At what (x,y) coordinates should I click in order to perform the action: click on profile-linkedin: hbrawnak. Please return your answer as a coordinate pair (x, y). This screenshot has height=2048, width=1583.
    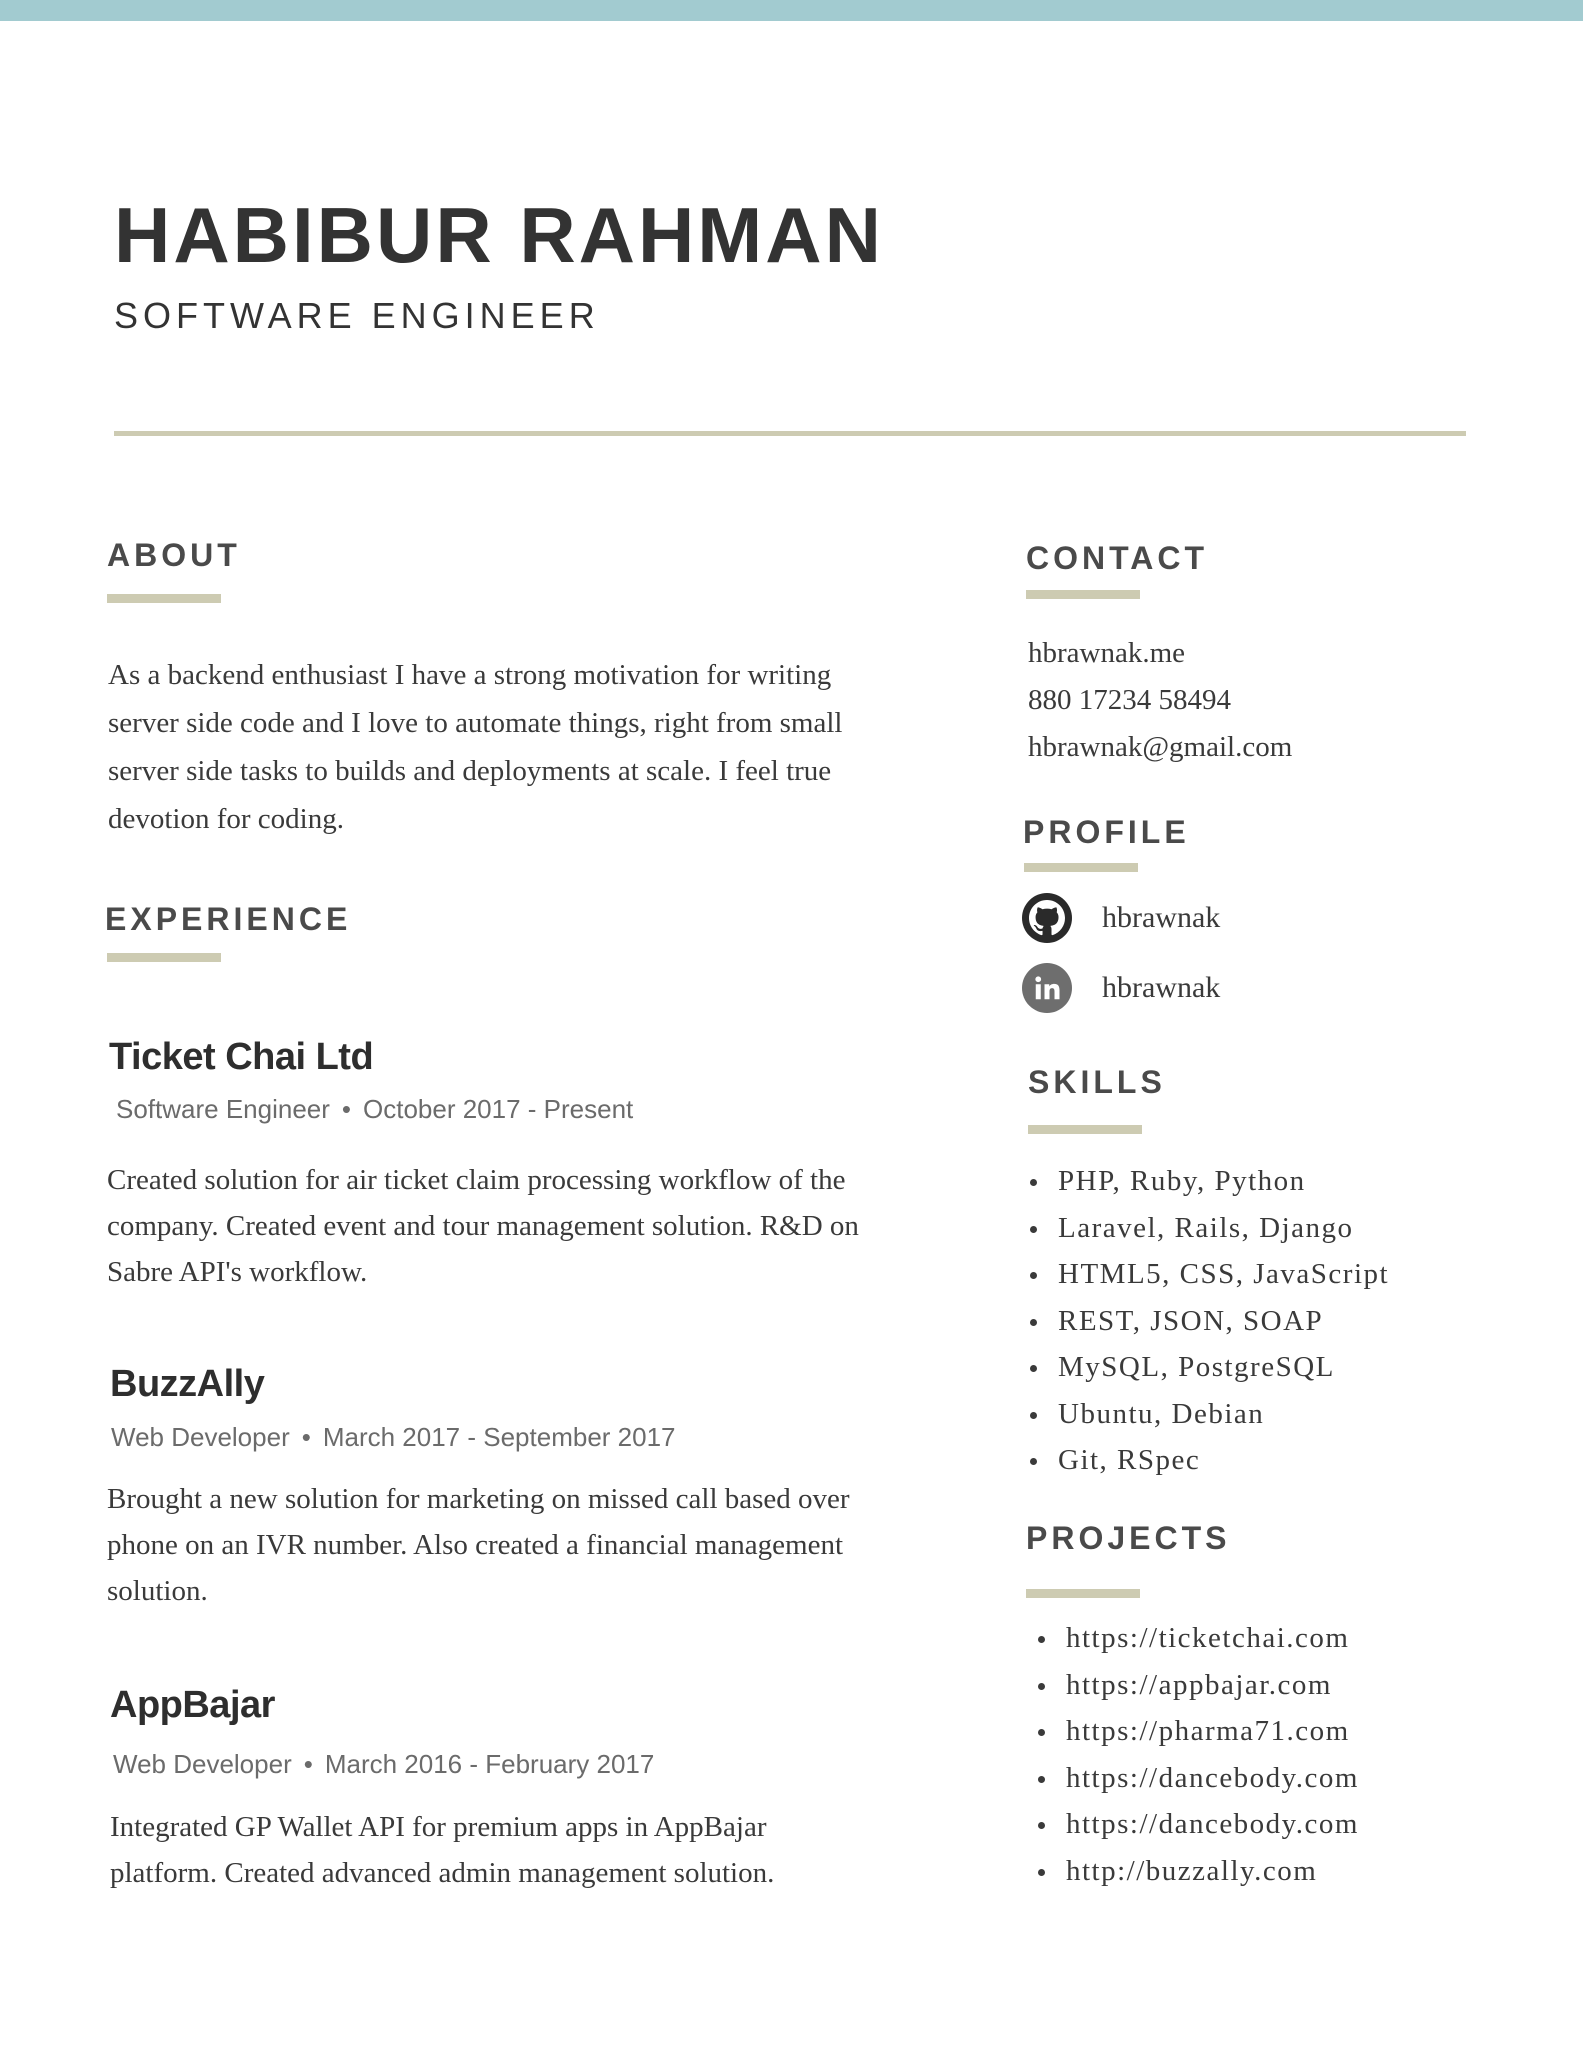
    Looking at the image, I should click on (1121, 988).